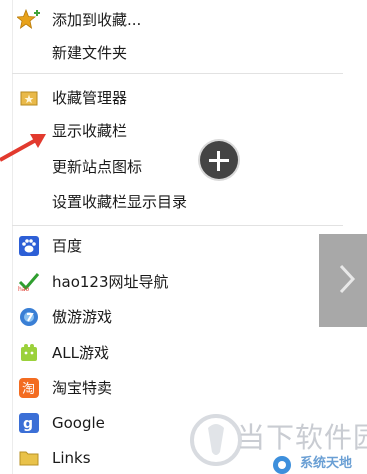 The width and height of the screenshot is (367, 474). Describe the element at coordinates (302, 437) in the screenshot. I see `watermark-text: 当下软件园` at that location.